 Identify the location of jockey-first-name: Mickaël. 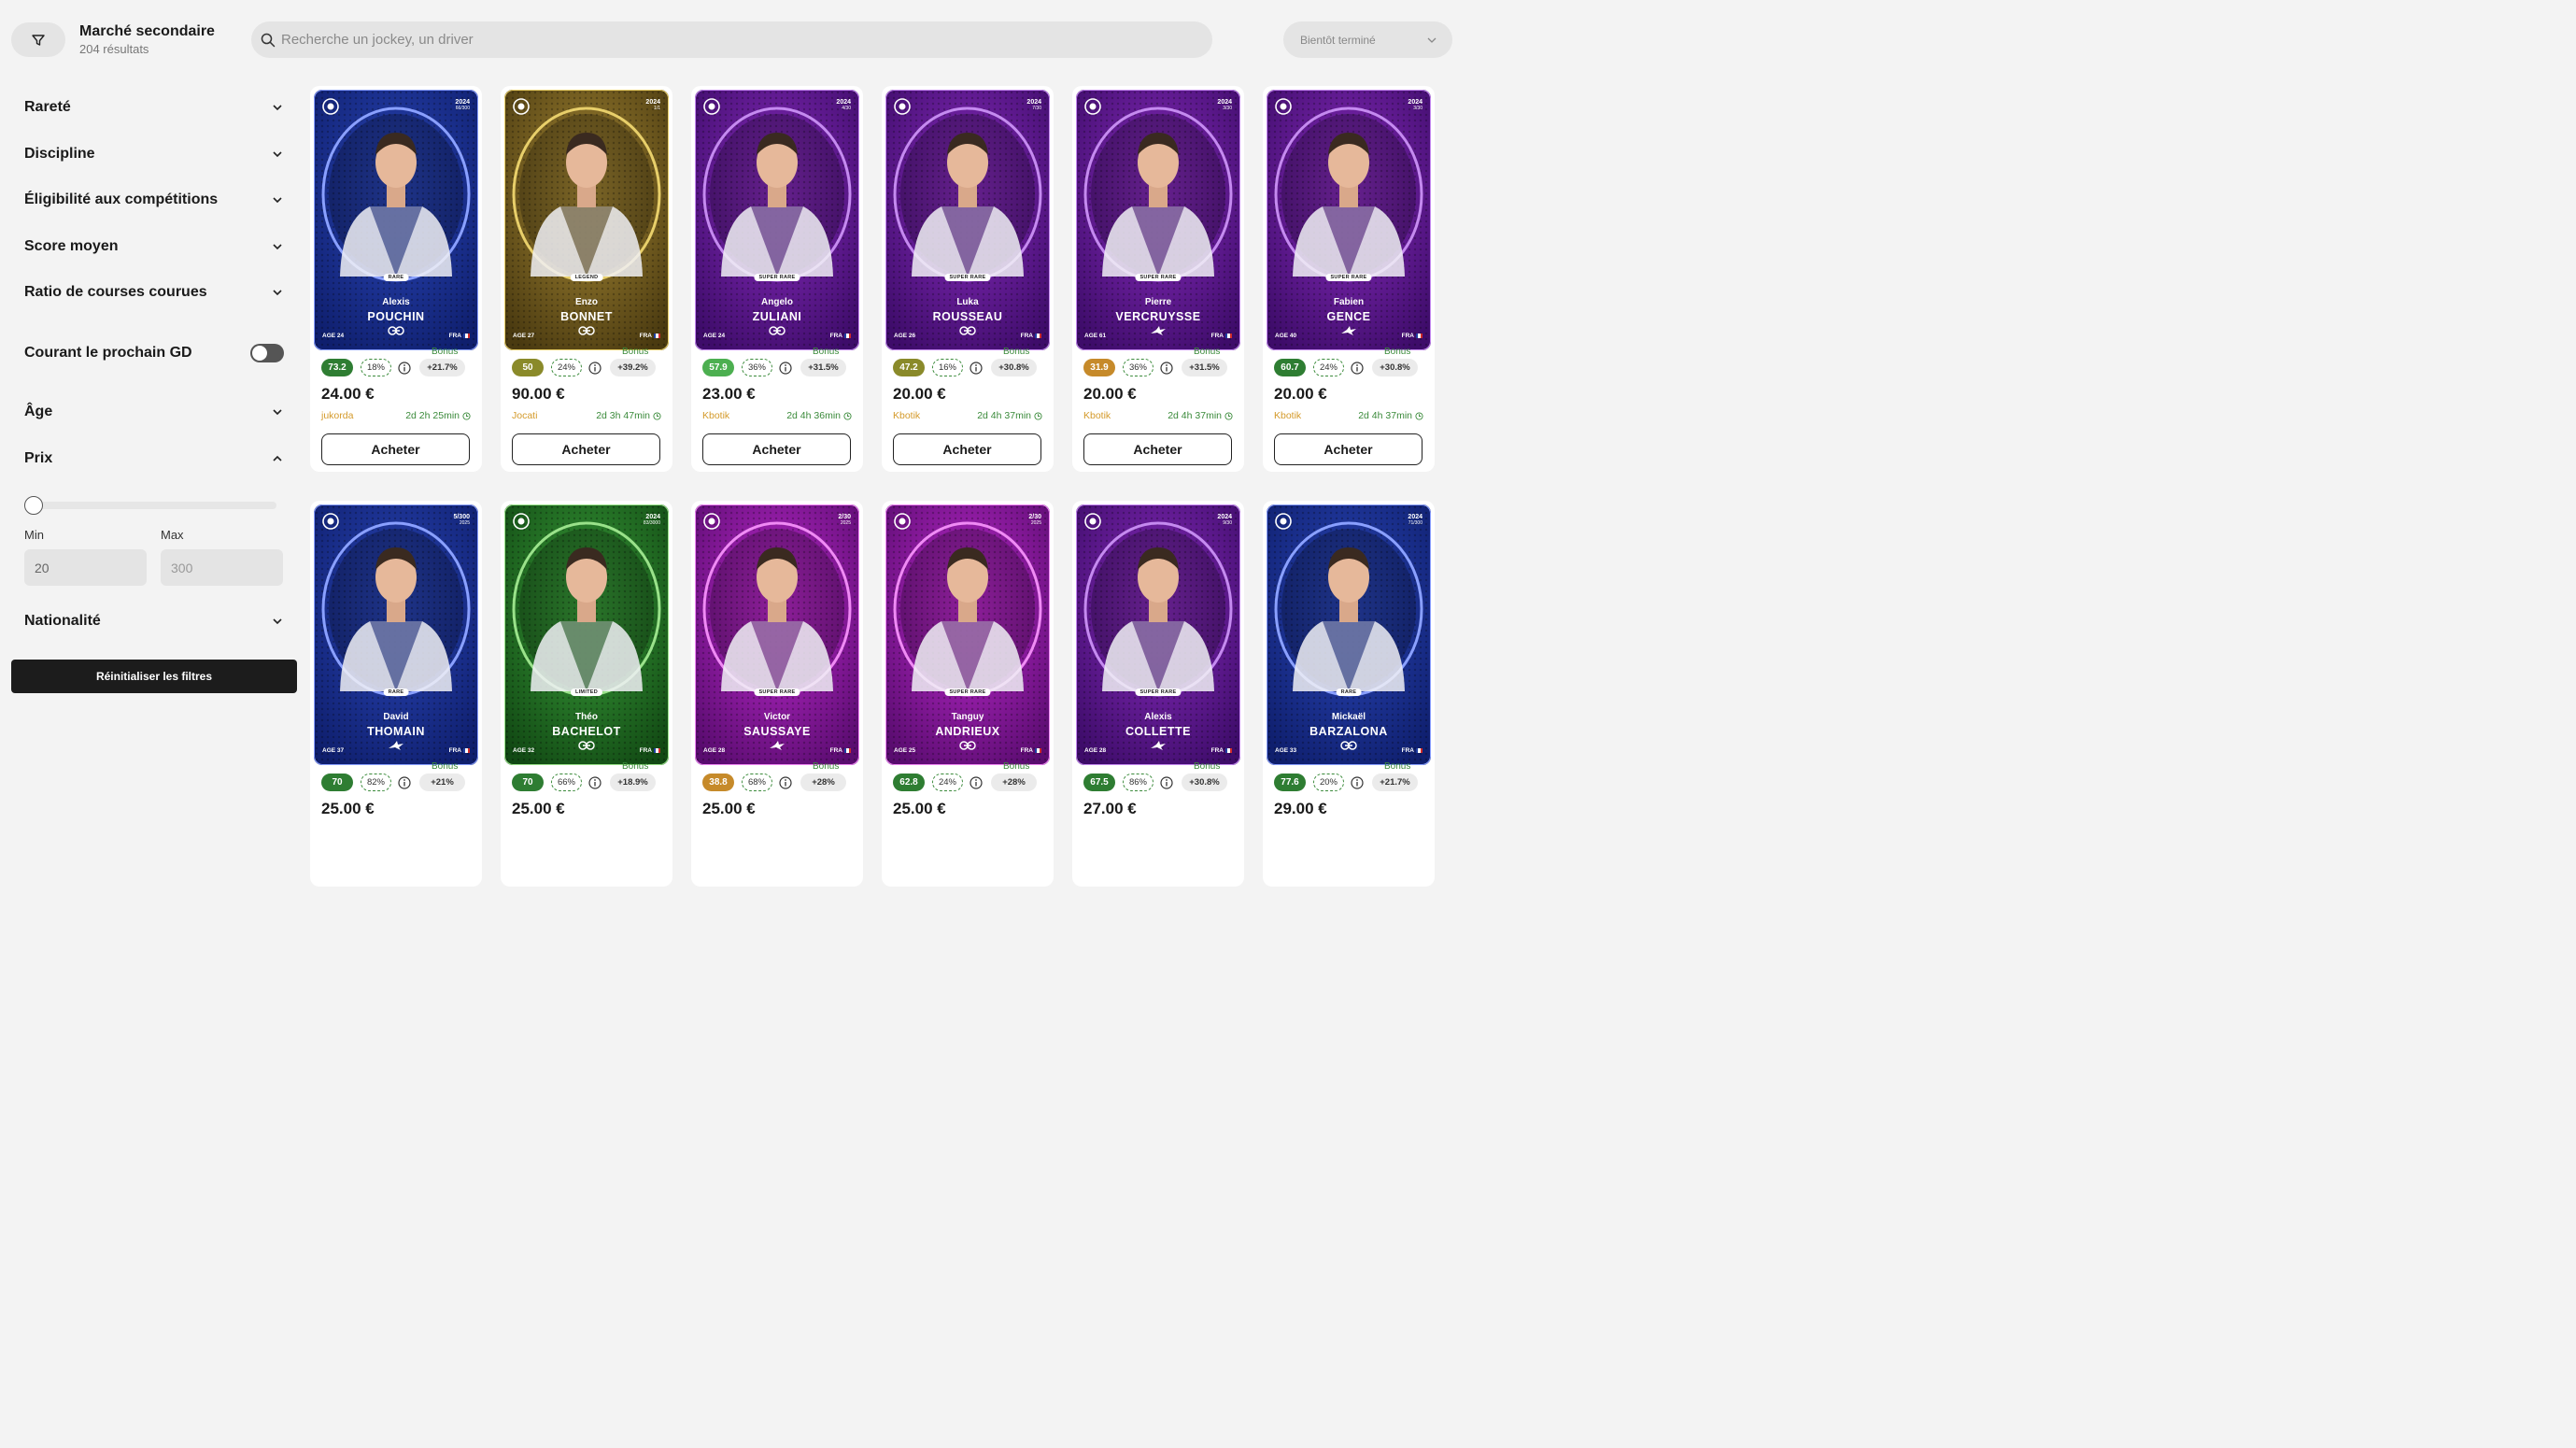
(1348, 717).